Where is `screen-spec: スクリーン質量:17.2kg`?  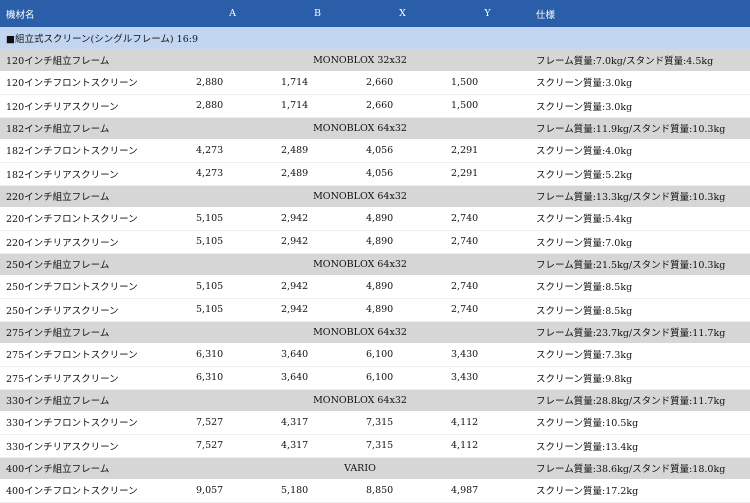
screen-spec: スクリーン質量:17.2kg is located at coordinates (587, 492).